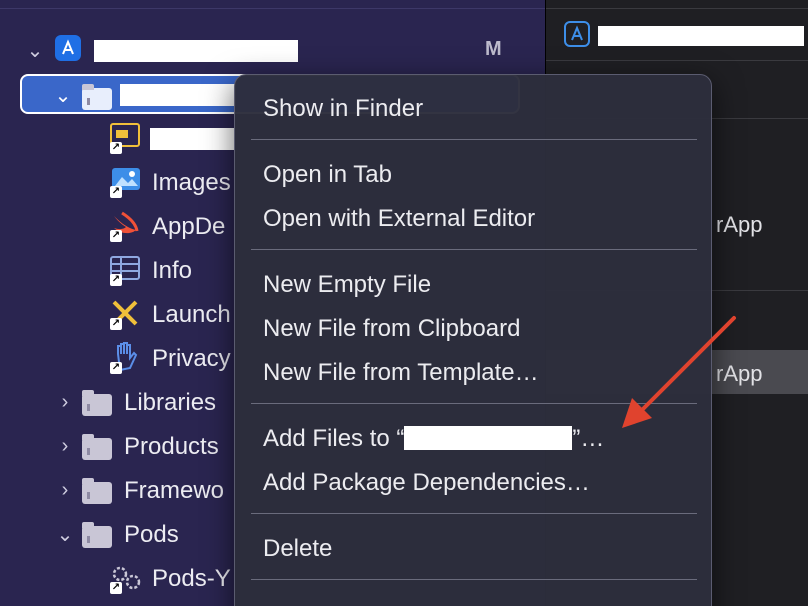  What do you see at coordinates (191, 358) in the screenshot?
I see `file-label: Privacy` at bounding box center [191, 358].